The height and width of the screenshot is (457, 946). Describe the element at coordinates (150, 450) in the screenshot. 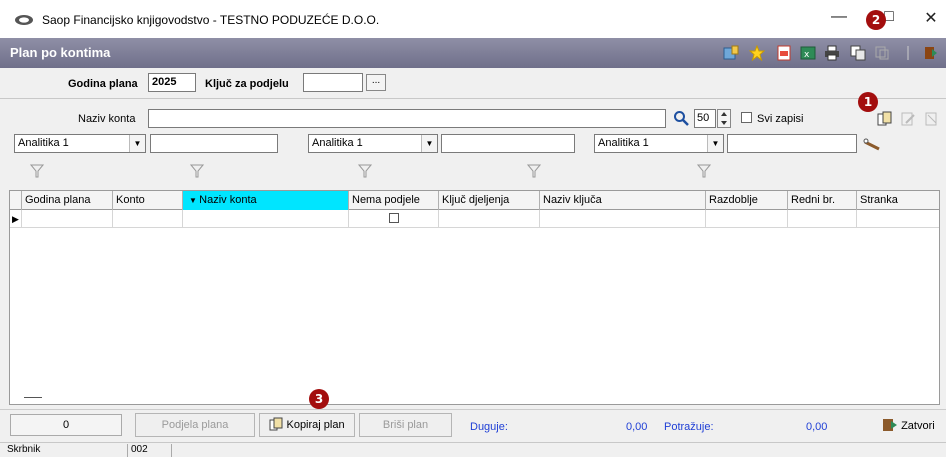

I see `status-code: 002` at that location.